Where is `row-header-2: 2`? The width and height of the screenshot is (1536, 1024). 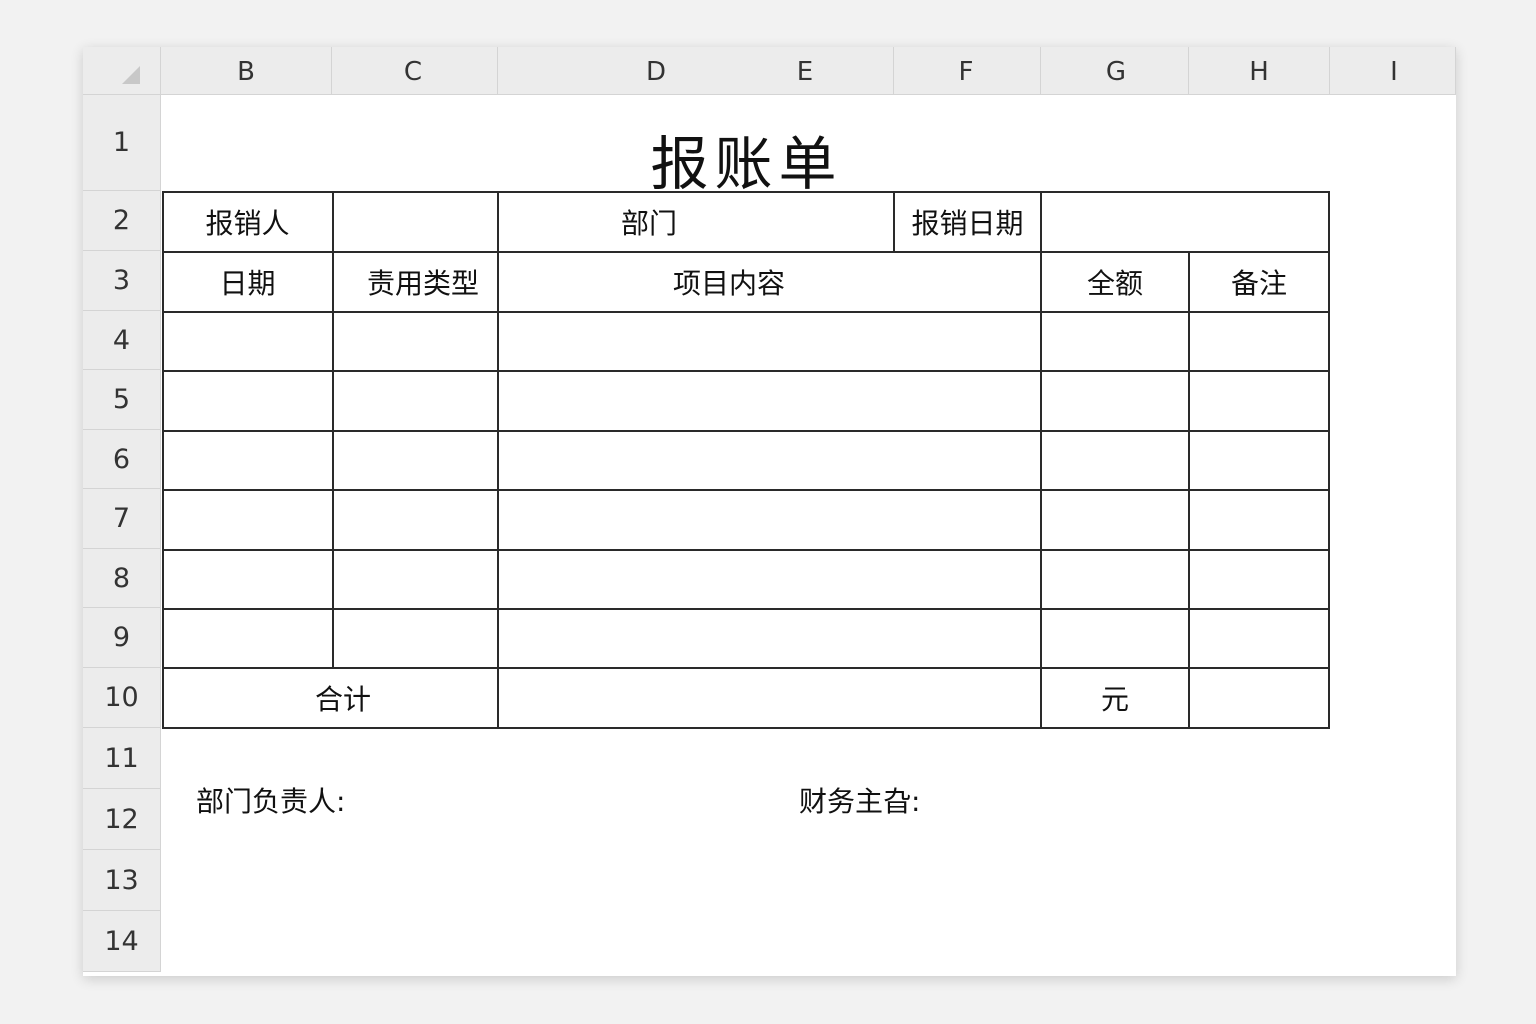 row-header-2: 2 is located at coordinates (122, 221).